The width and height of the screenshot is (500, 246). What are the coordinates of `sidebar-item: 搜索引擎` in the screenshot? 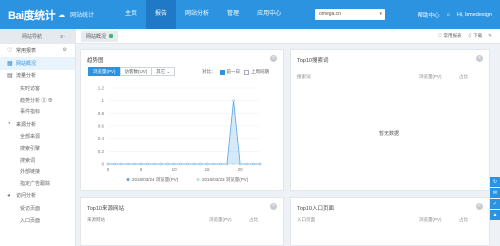 It's located at (37, 148).